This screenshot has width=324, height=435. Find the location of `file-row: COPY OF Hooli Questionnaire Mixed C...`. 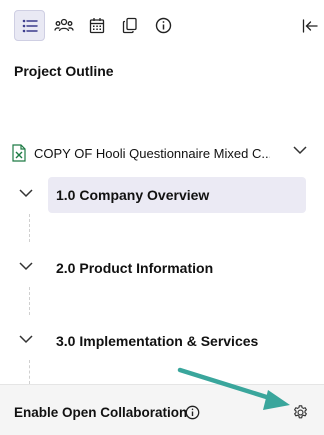

file-row: COPY OF Hooli Questionnaire Mixed C... is located at coordinates (162, 153).